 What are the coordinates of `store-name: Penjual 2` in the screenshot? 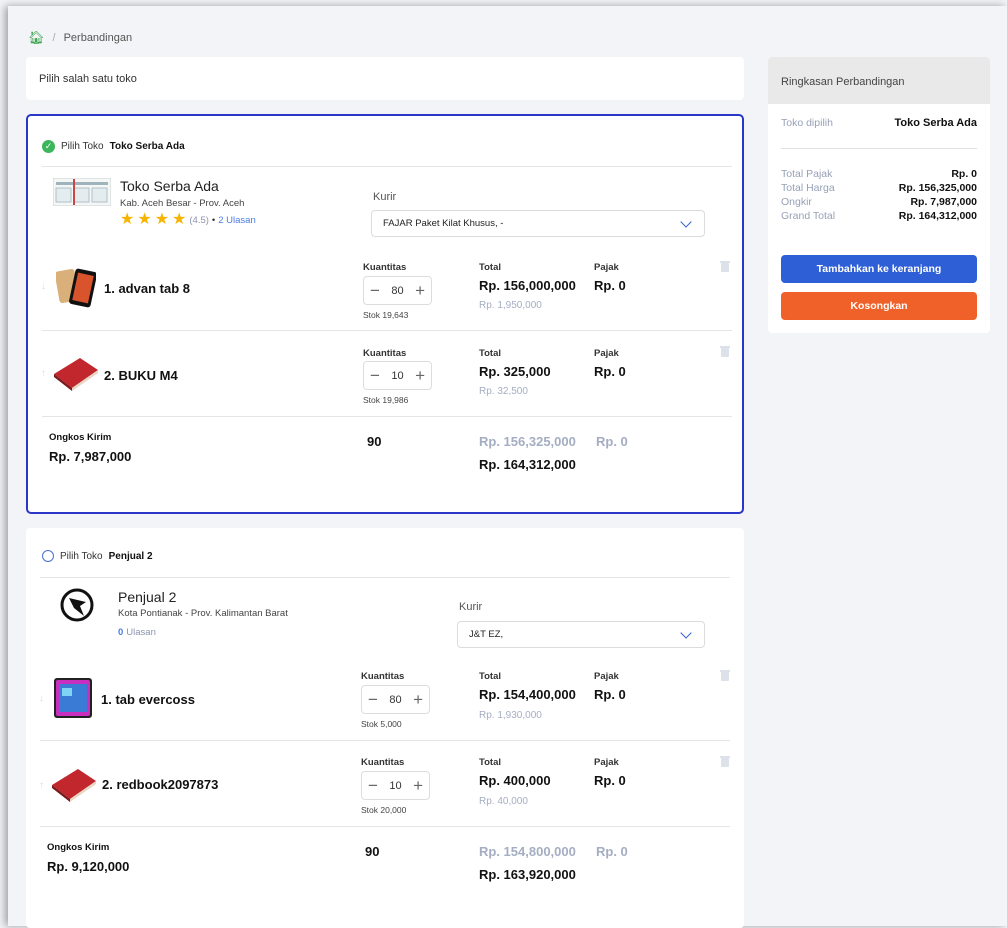 It's located at (147, 597).